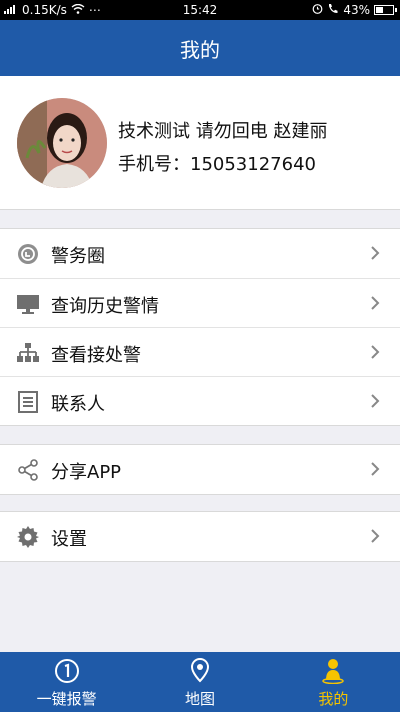  I want to click on menu-item-settings: 设置, so click(200, 536).